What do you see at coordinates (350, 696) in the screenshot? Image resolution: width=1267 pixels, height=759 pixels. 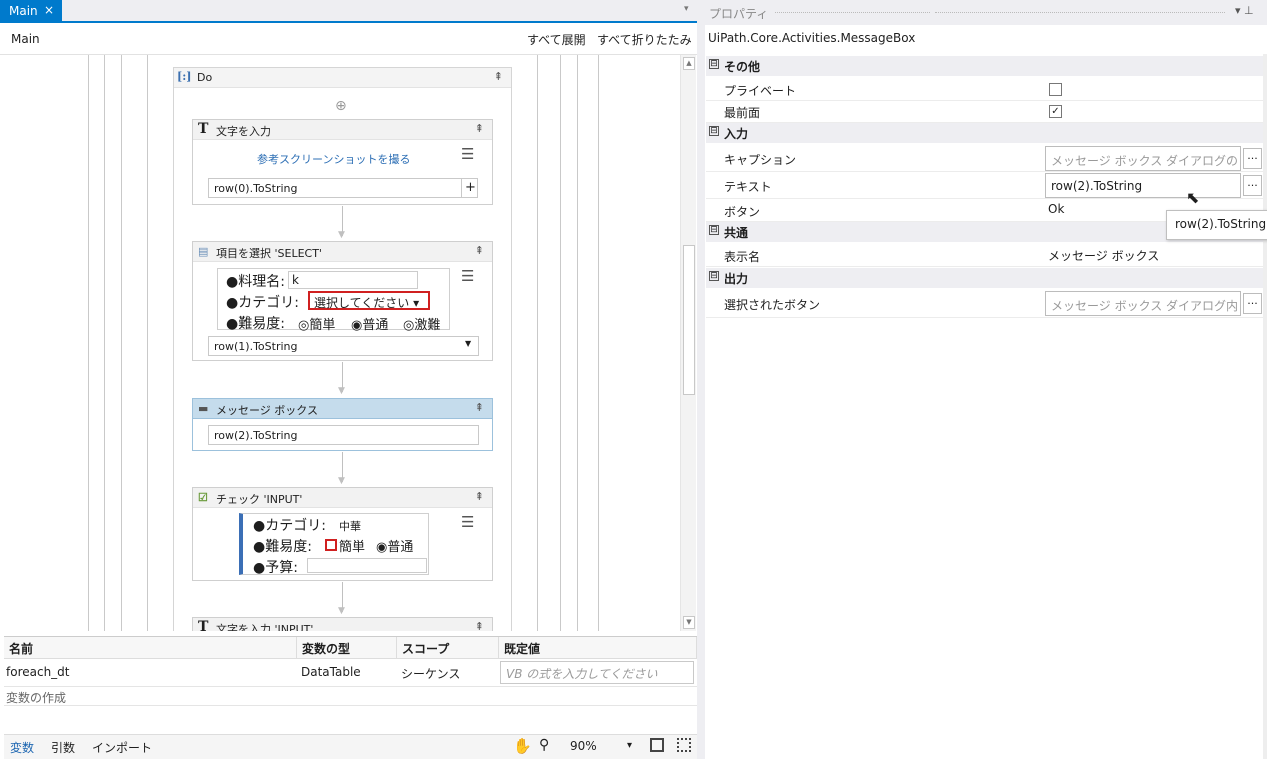 I see `create-variable: 変数の作成` at bounding box center [350, 696].